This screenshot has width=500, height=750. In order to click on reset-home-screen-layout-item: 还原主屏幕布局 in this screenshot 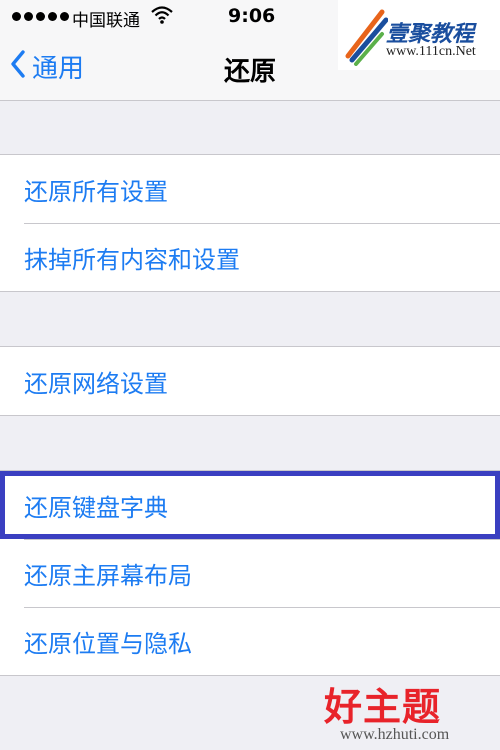, I will do `click(250, 573)`.